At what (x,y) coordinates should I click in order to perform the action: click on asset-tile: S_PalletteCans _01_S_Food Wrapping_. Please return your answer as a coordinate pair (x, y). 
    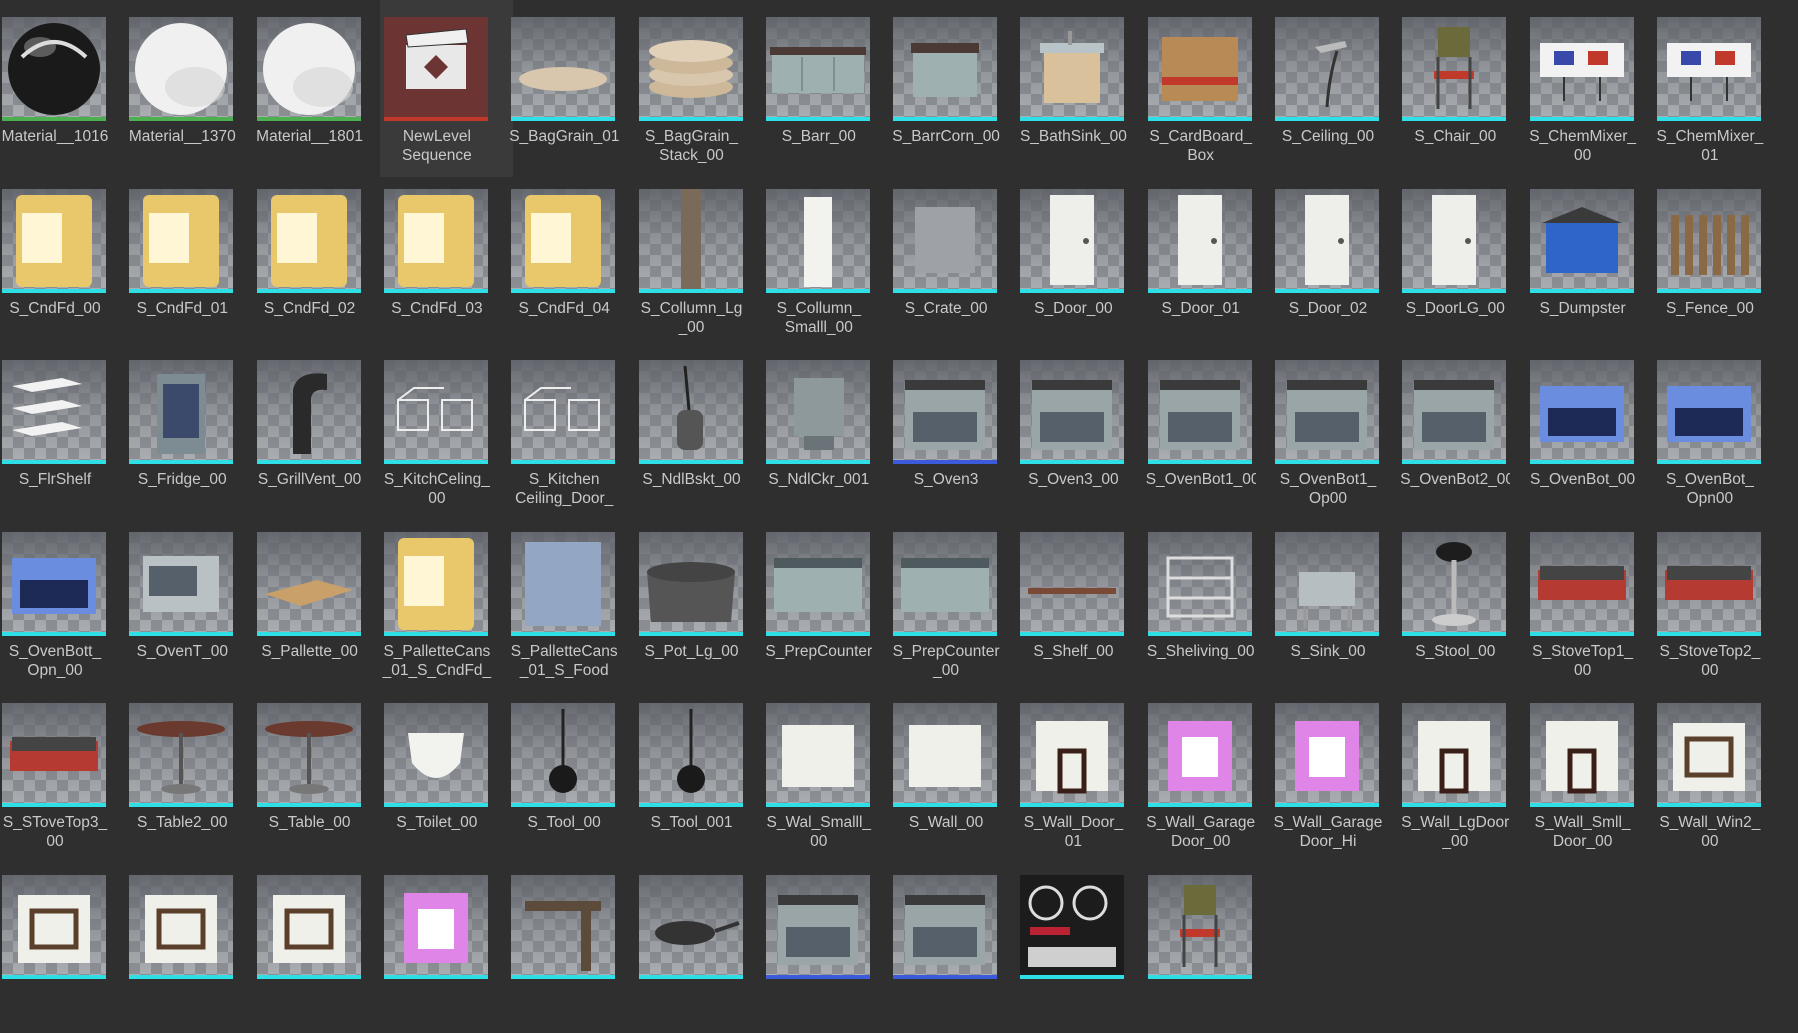
    Looking at the image, I should click on (573, 602).